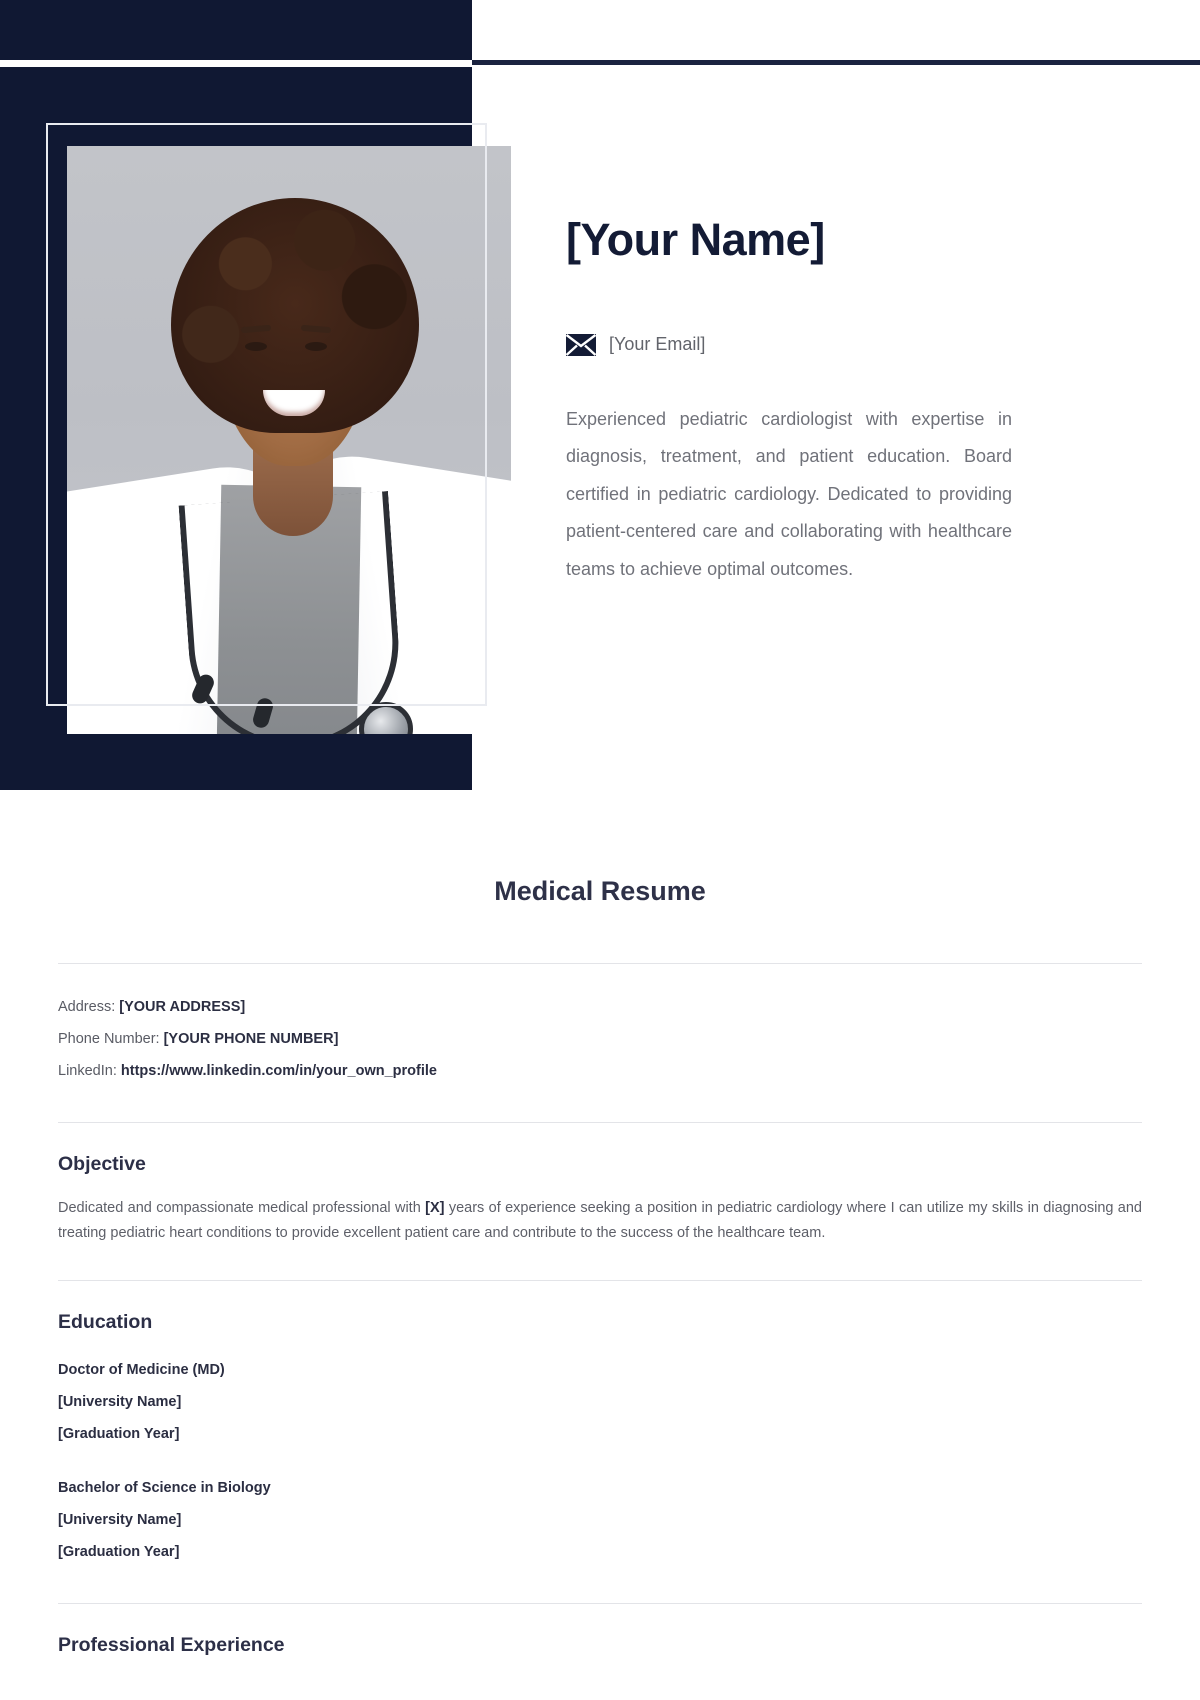  I want to click on header-horizontal-rule, so click(836, 62).